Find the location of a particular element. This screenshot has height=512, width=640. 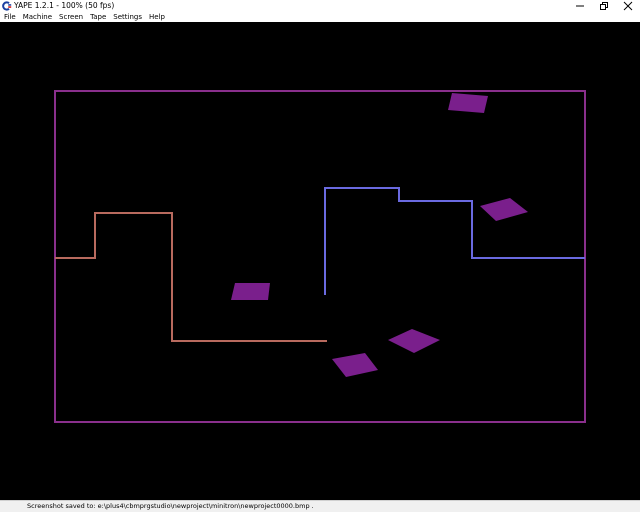

close-icon is located at coordinates (628, 6).